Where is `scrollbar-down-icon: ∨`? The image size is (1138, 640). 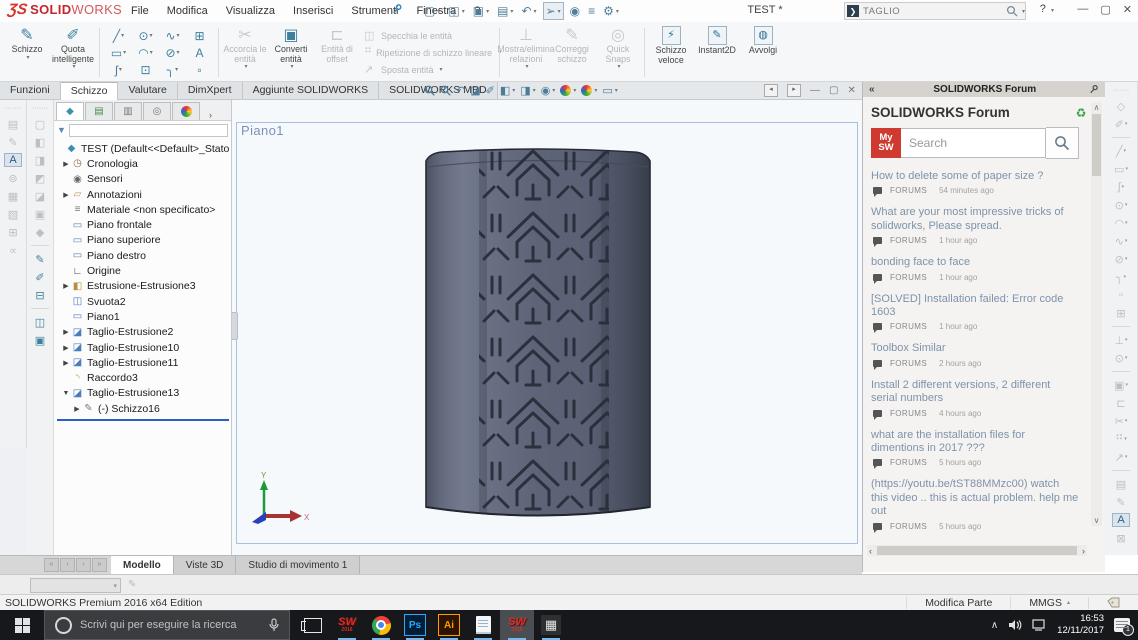 scrollbar-down-icon: ∨ is located at coordinates (1096, 520).